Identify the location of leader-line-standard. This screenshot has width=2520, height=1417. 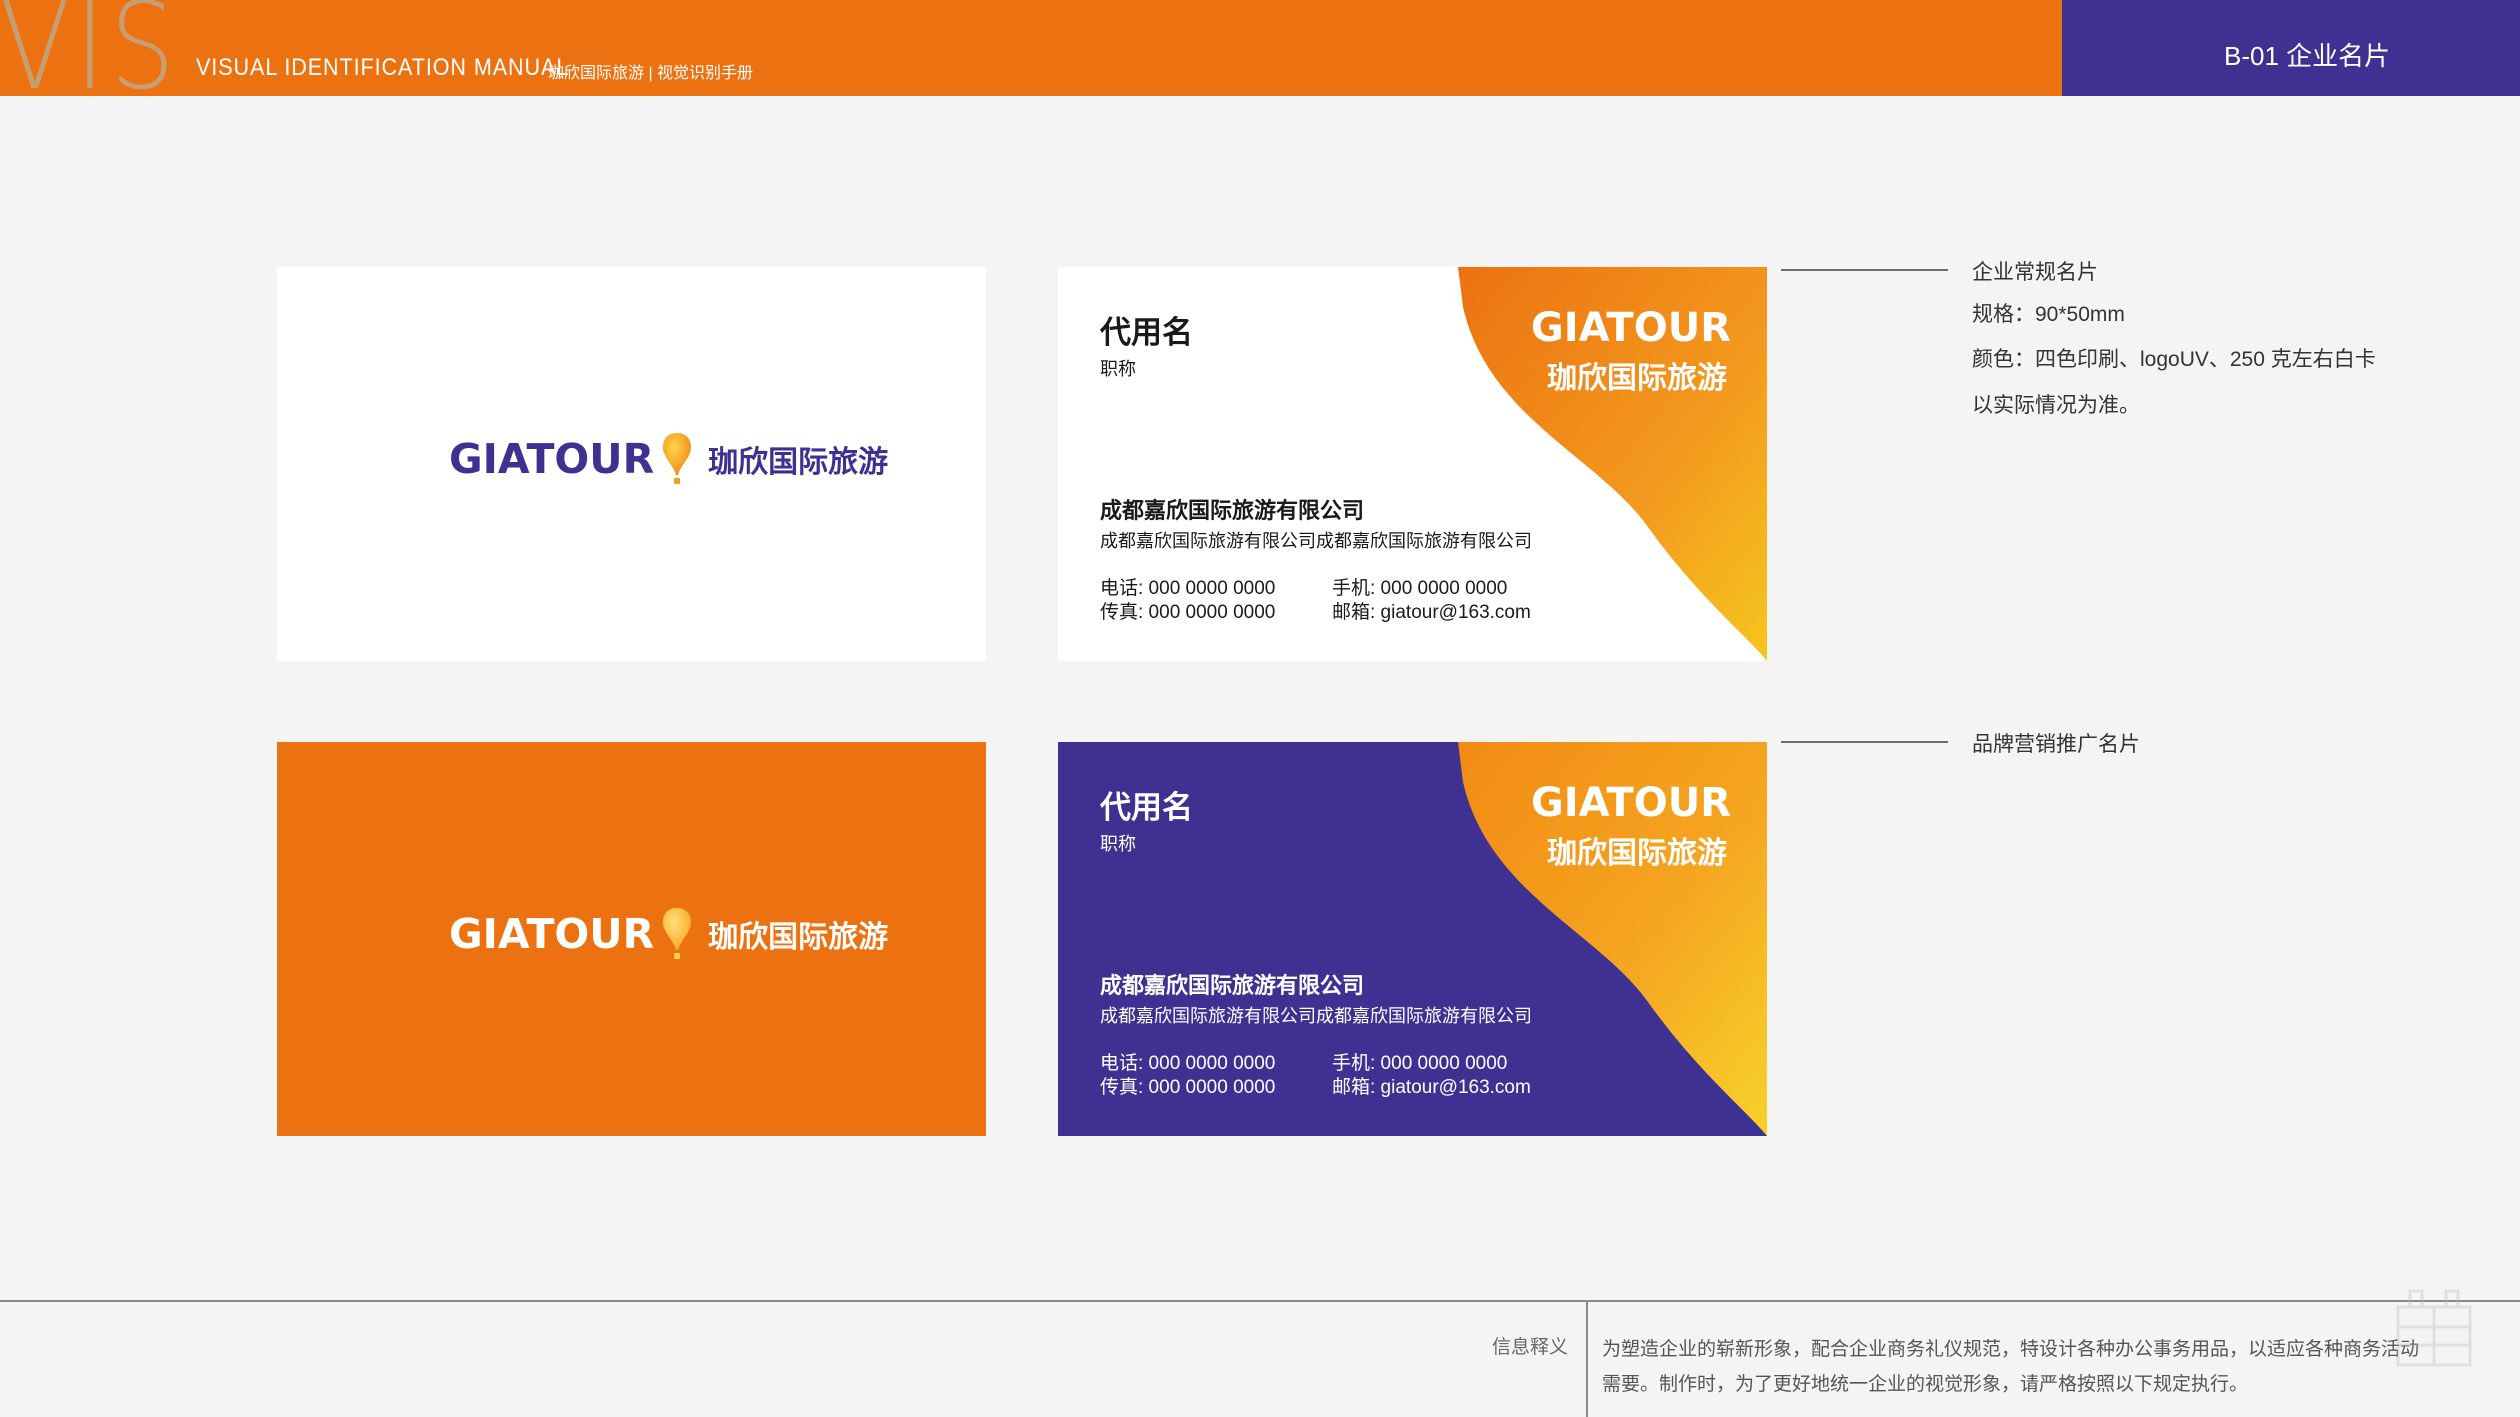
(1864, 270).